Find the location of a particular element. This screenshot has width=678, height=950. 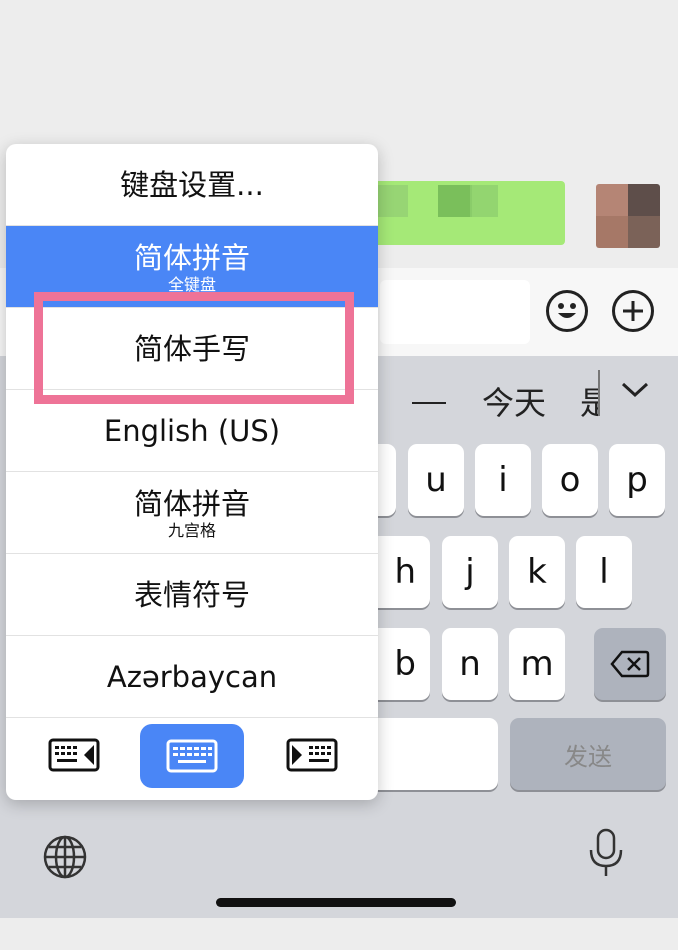

key-i: i is located at coordinates (503, 480).